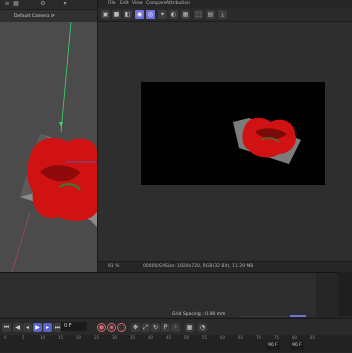 The width and height of the screenshot is (352, 353). Describe the element at coordinates (61, 124) in the screenshot. I see `y-axis-handle` at that location.